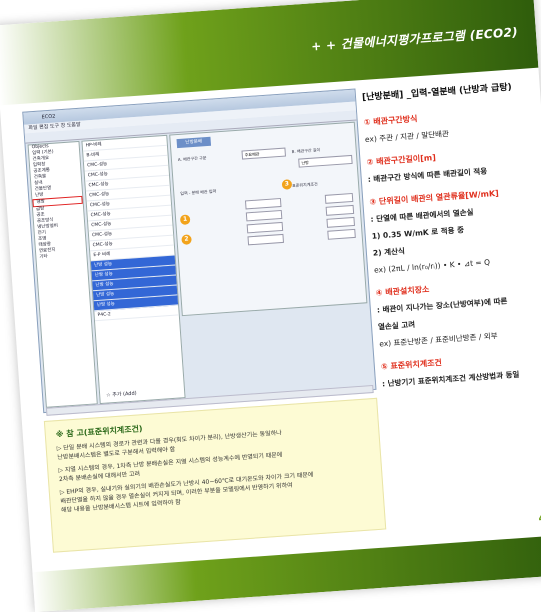  What do you see at coordinates (414, 39) in the screenshot?
I see `header-title: + + 건물에너지평가프로그램 (ECO2)` at bounding box center [414, 39].